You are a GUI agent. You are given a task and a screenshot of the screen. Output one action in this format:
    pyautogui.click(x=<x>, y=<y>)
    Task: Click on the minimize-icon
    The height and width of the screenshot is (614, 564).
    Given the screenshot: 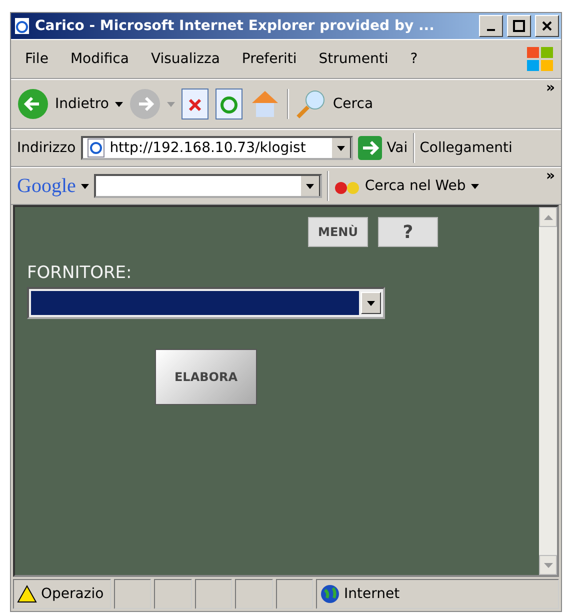 What is the action you would take?
    pyautogui.click(x=491, y=30)
    